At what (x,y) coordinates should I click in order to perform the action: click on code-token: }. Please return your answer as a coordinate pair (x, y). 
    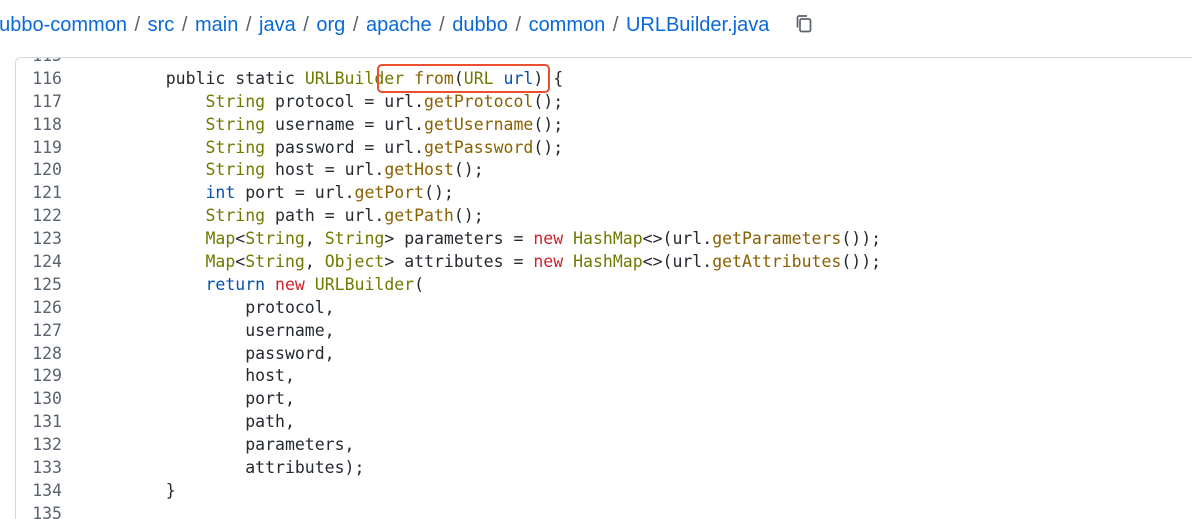
    Looking at the image, I should click on (151, 490).